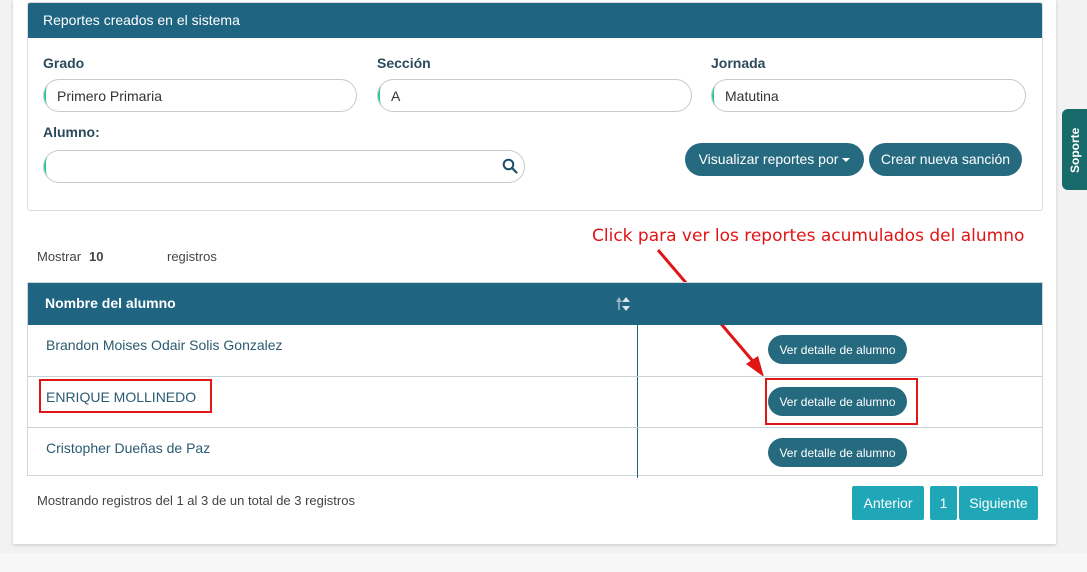  What do you see at coordinates (110, 96) in the screenshot?
I see `grado-value: Primero Primaria` at bounding box center [110, 96].